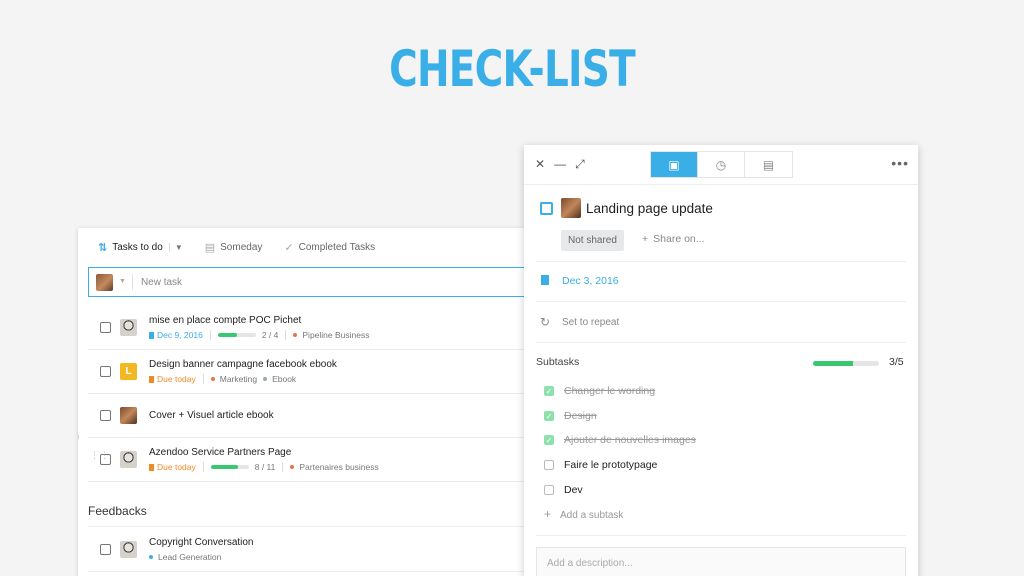 Image resolution: width=1024 pixels, height=576 pixels. I want to click on task-tag: Pipeline Business, so click(336, 335).